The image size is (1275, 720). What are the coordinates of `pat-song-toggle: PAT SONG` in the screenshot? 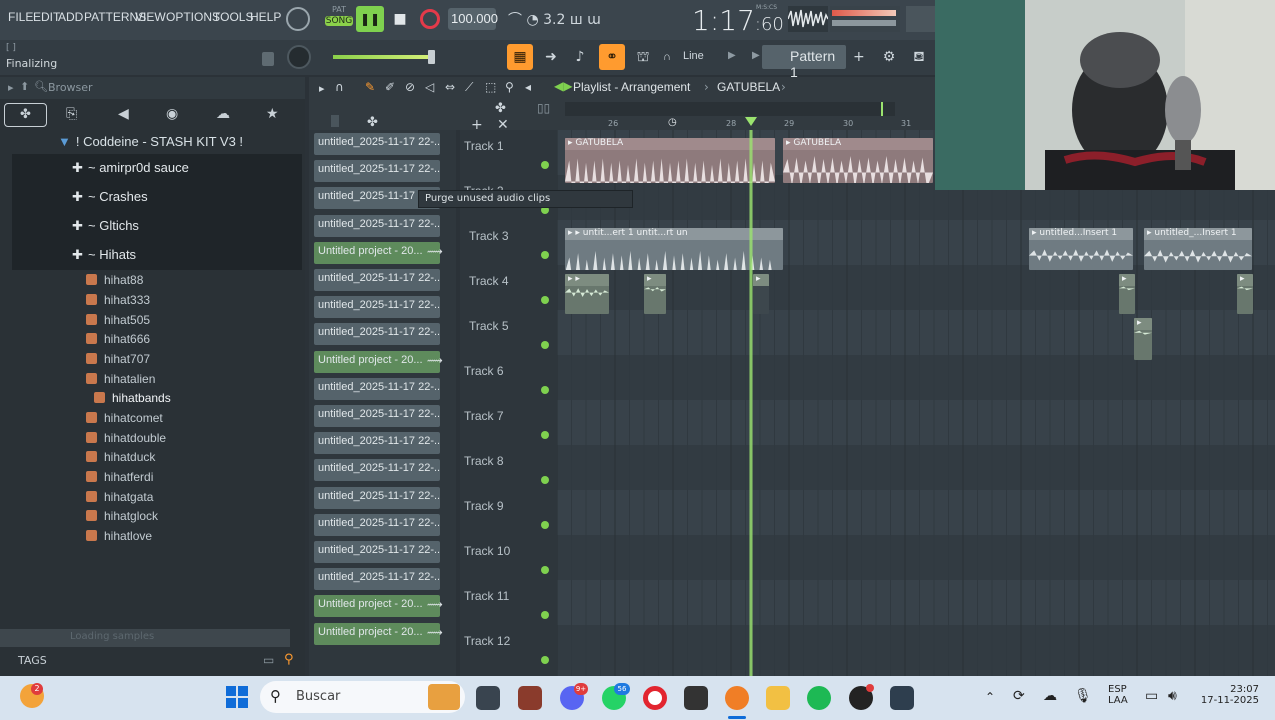 It's located at (339, 20).